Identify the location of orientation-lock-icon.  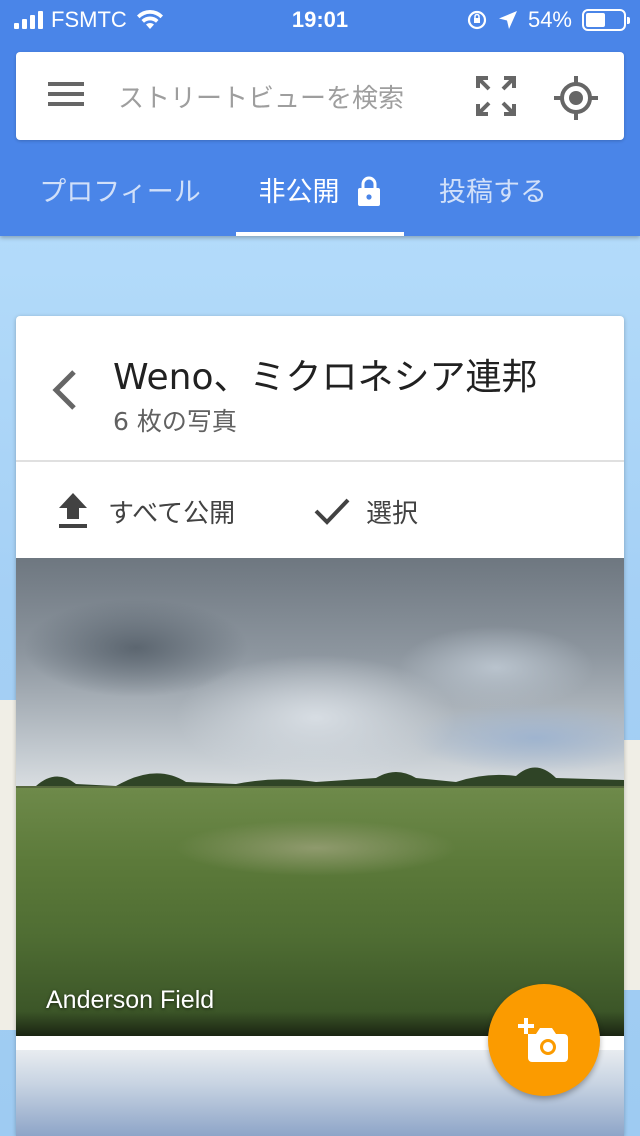
(477, 20).